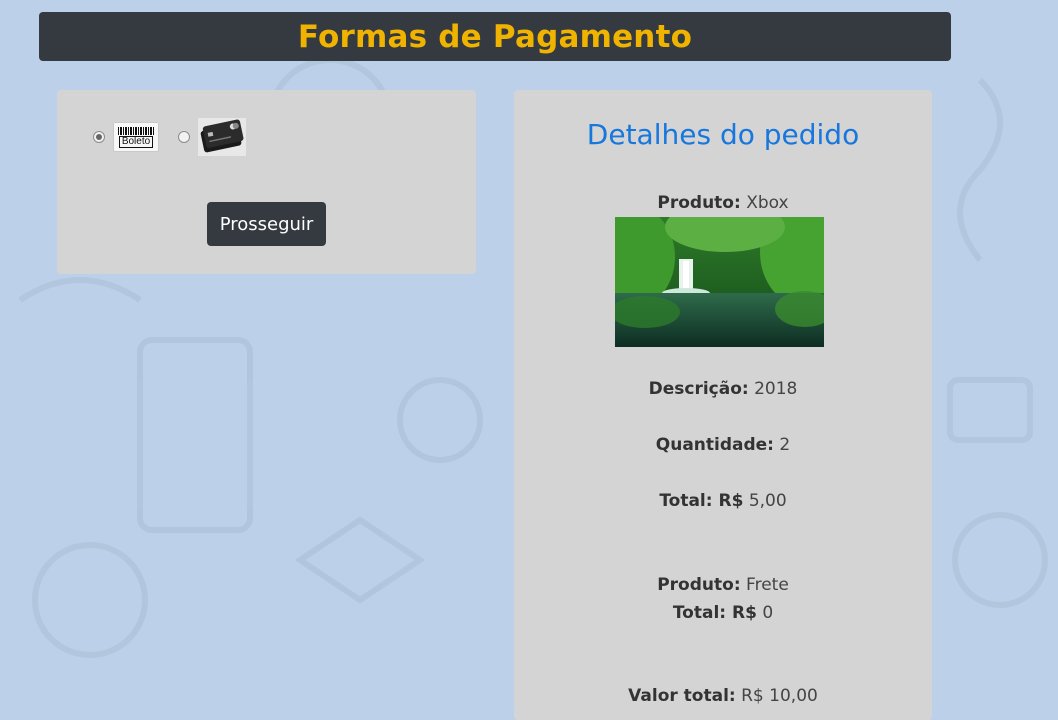 The width and height of the screenshot is (1058, 720). What do you see at coordinates (698, 389) in the screenshot?
I see `description-label: Descrição:` at bounding box center [698, 389].